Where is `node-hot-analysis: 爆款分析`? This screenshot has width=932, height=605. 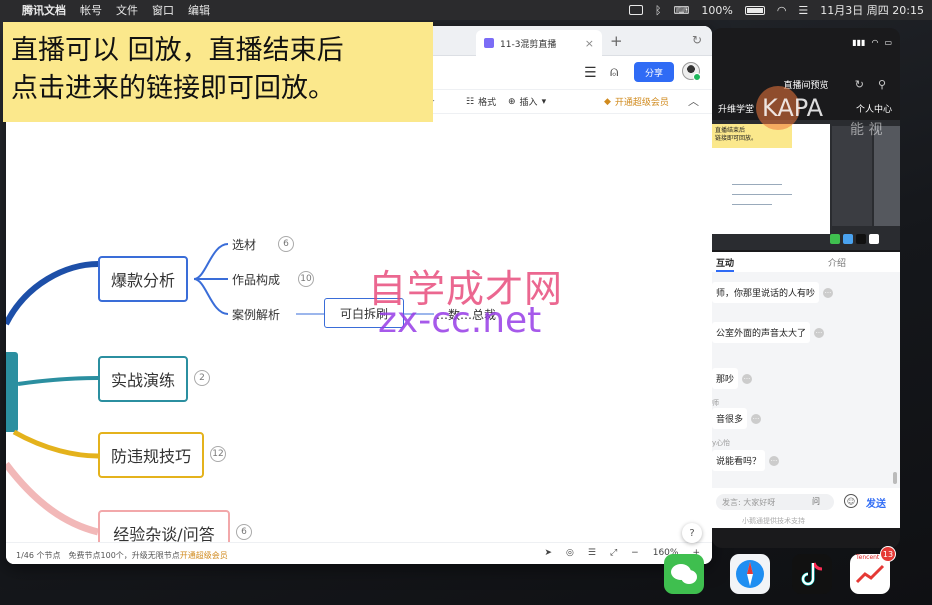
node-hot-analysis: 爆款分析 is located at coordinates (143, 279).